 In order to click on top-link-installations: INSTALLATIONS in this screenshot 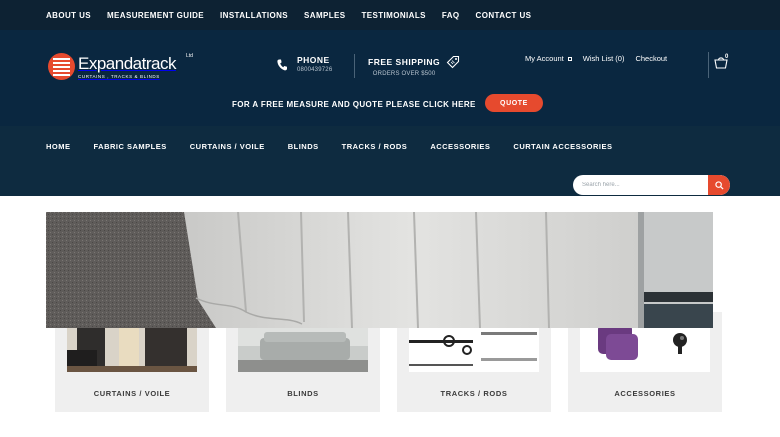, I will do `click(254, 15)`.